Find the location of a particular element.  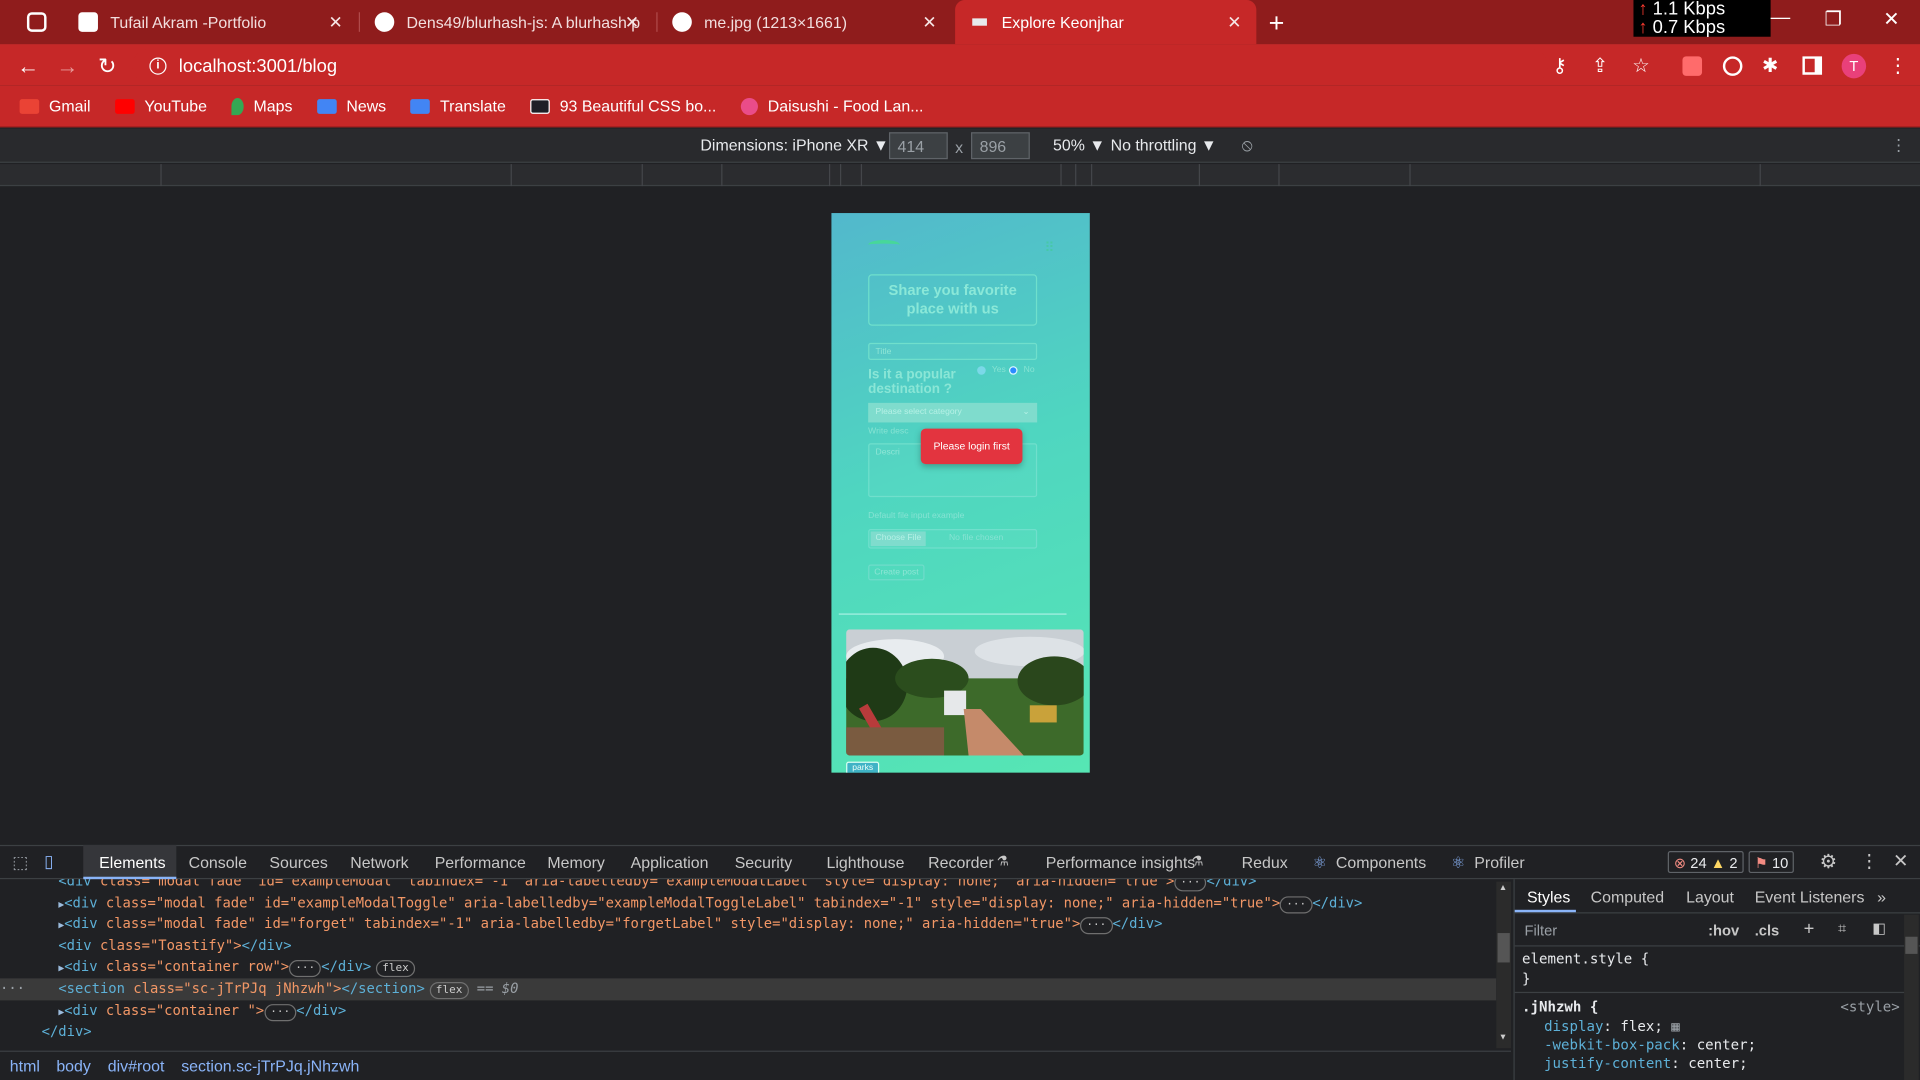

title-input: Title is located at coordinates (953, 351).